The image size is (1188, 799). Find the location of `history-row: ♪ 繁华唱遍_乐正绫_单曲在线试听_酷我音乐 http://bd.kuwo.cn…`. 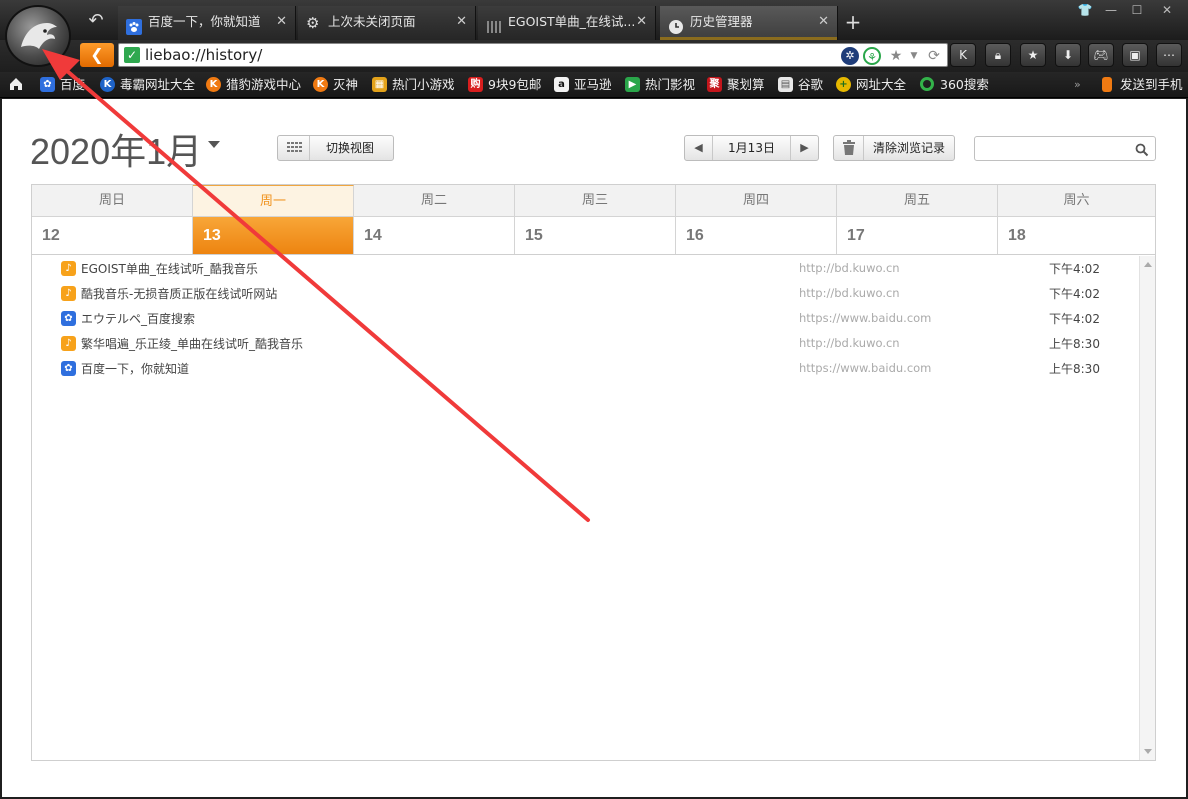

history-row: ♪ 繁华唱遍_乐正绫_单曲在线试听_酷我音乐 http://bd.kuwo.cn… is located at coordinates (584, 343).